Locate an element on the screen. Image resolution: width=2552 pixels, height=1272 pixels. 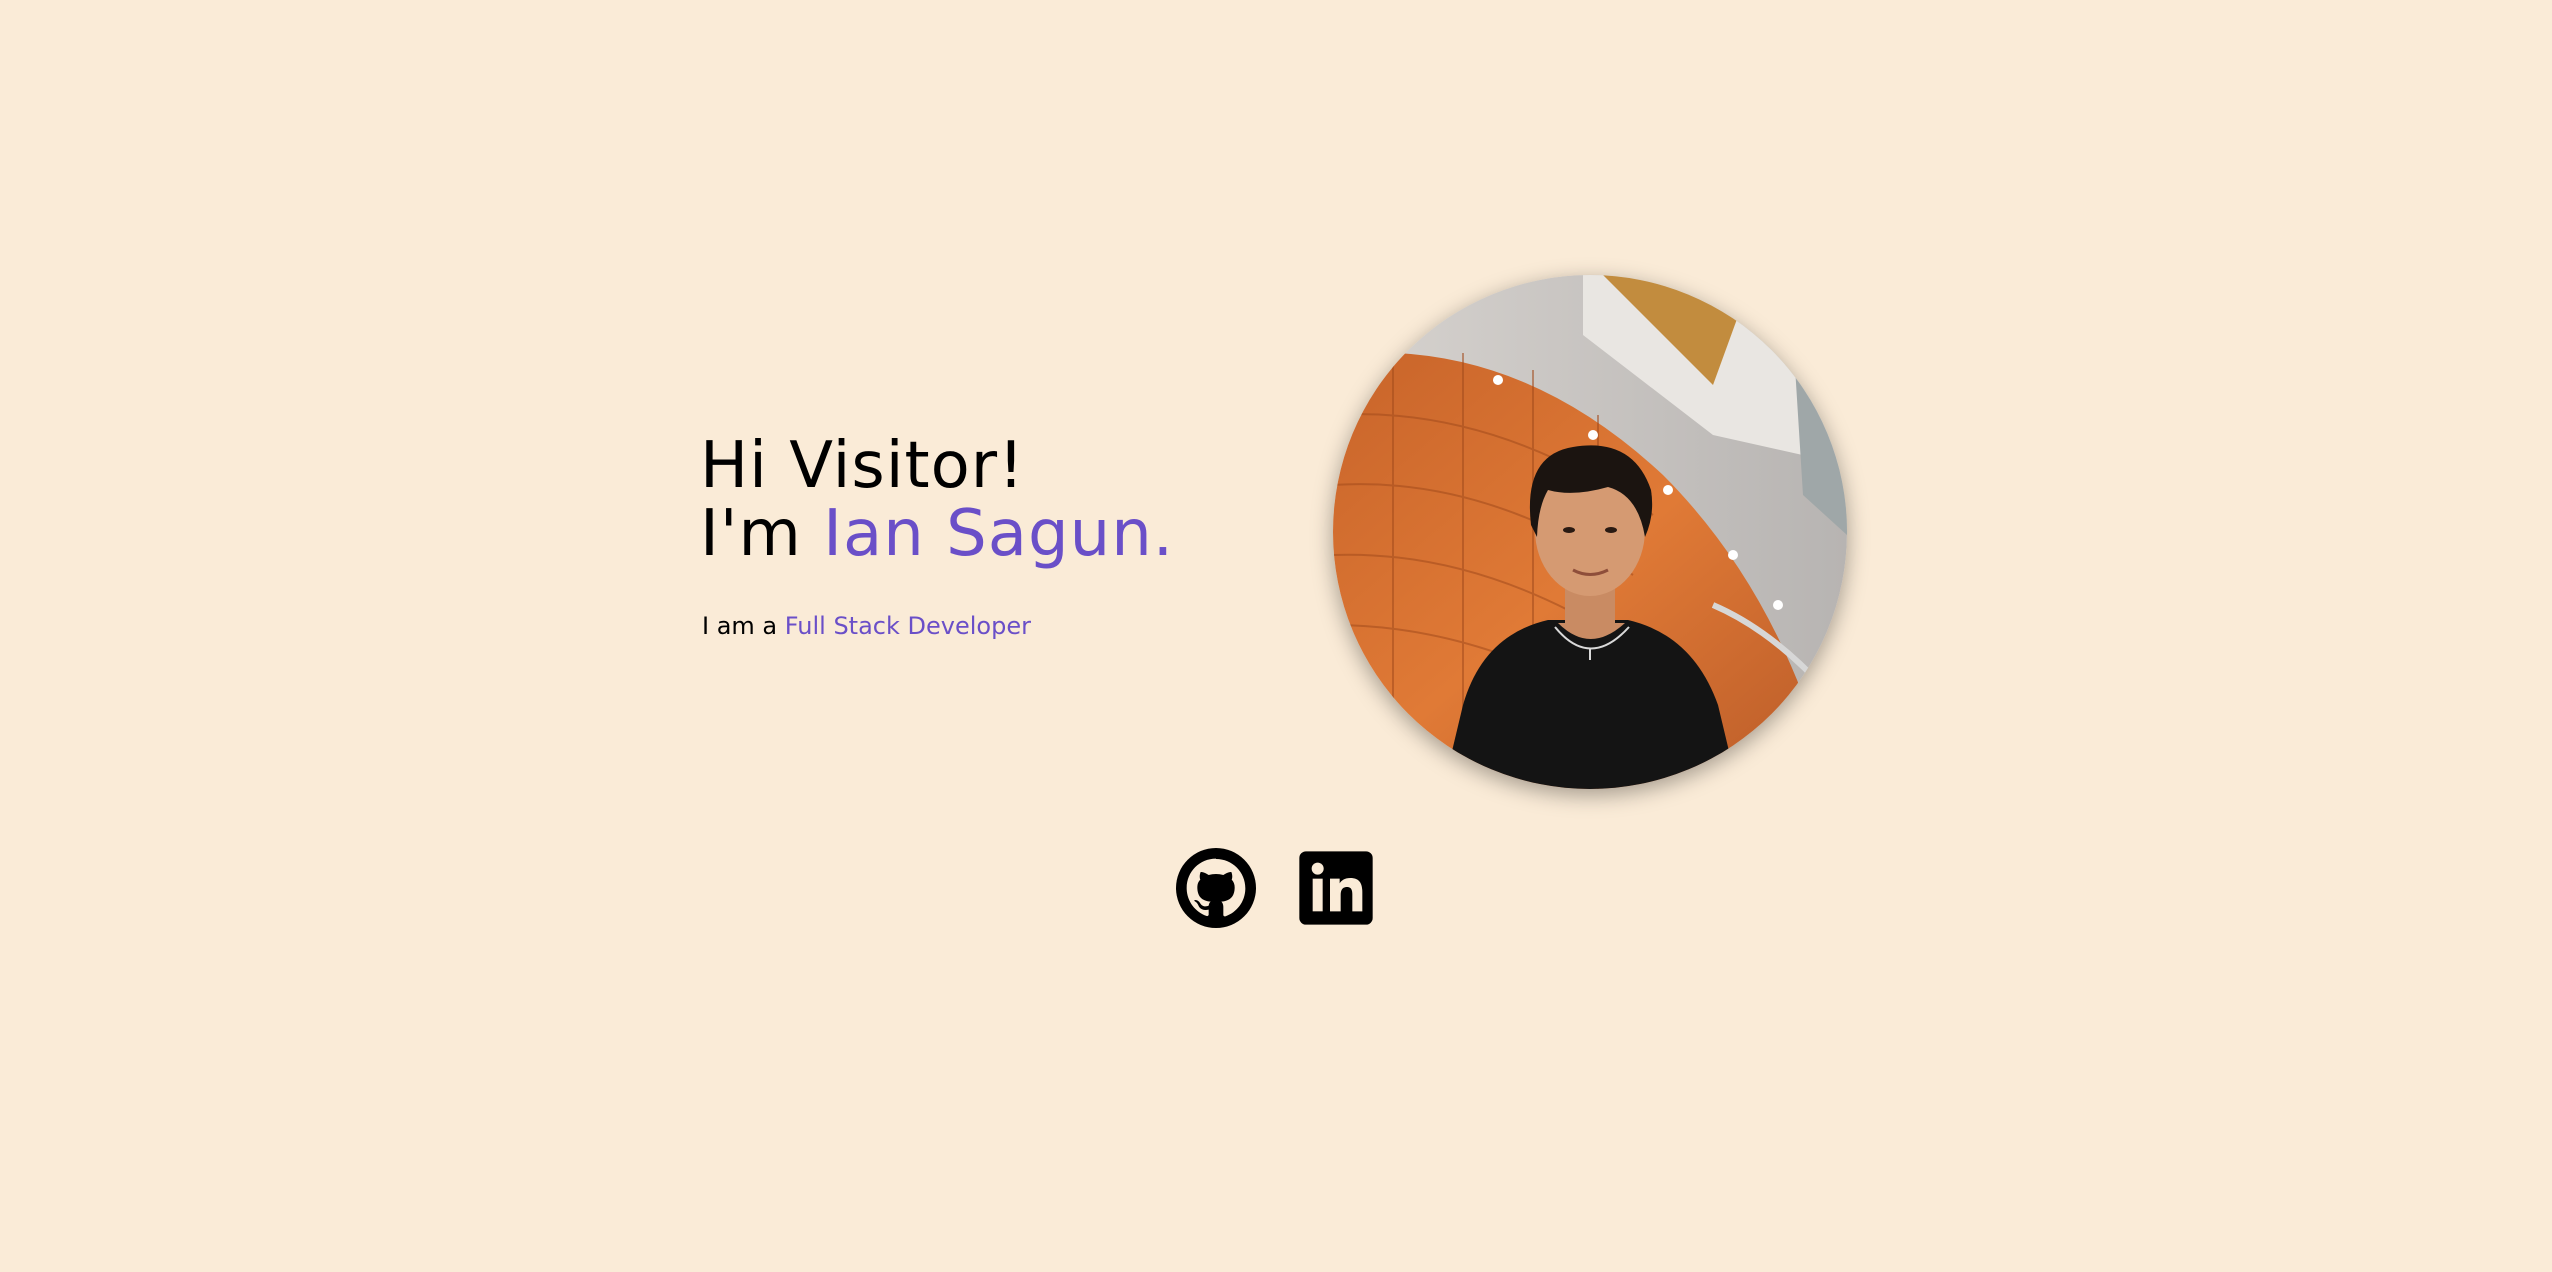
github-icon is located at coordinates (1216, 888).